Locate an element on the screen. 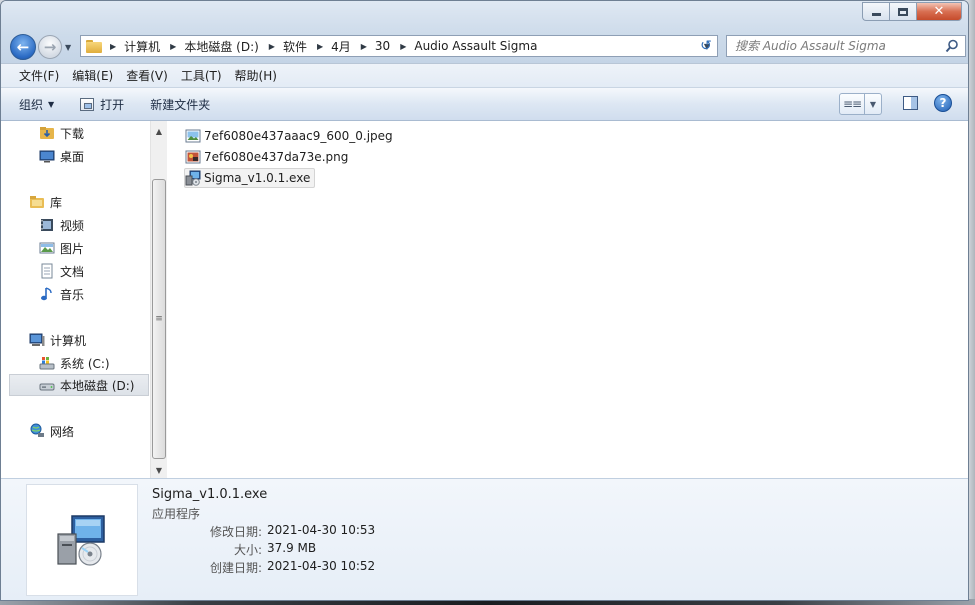  nav-item-videos: 视频 is located at coordinates (61, 225).